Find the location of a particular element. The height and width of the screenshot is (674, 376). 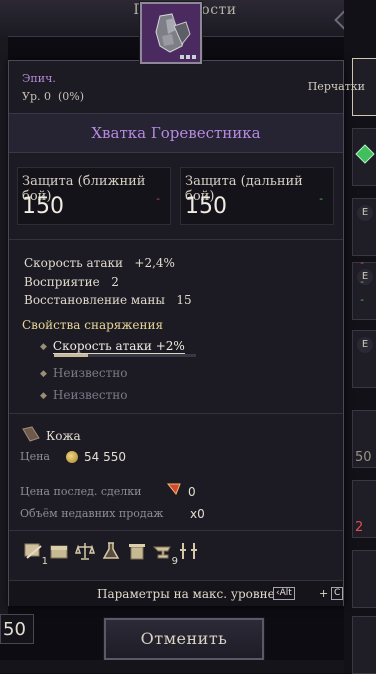

stat-mana-regen-change: - is located at coordinates (362, 299).